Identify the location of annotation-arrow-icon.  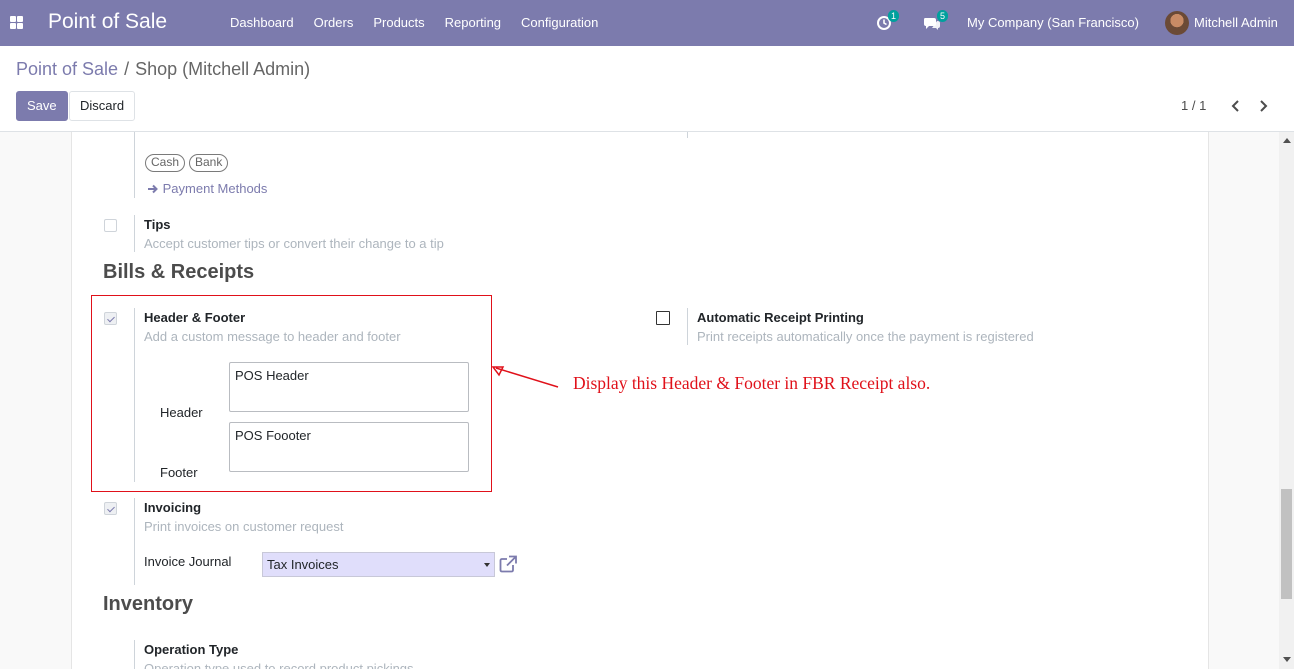
(525, 377).